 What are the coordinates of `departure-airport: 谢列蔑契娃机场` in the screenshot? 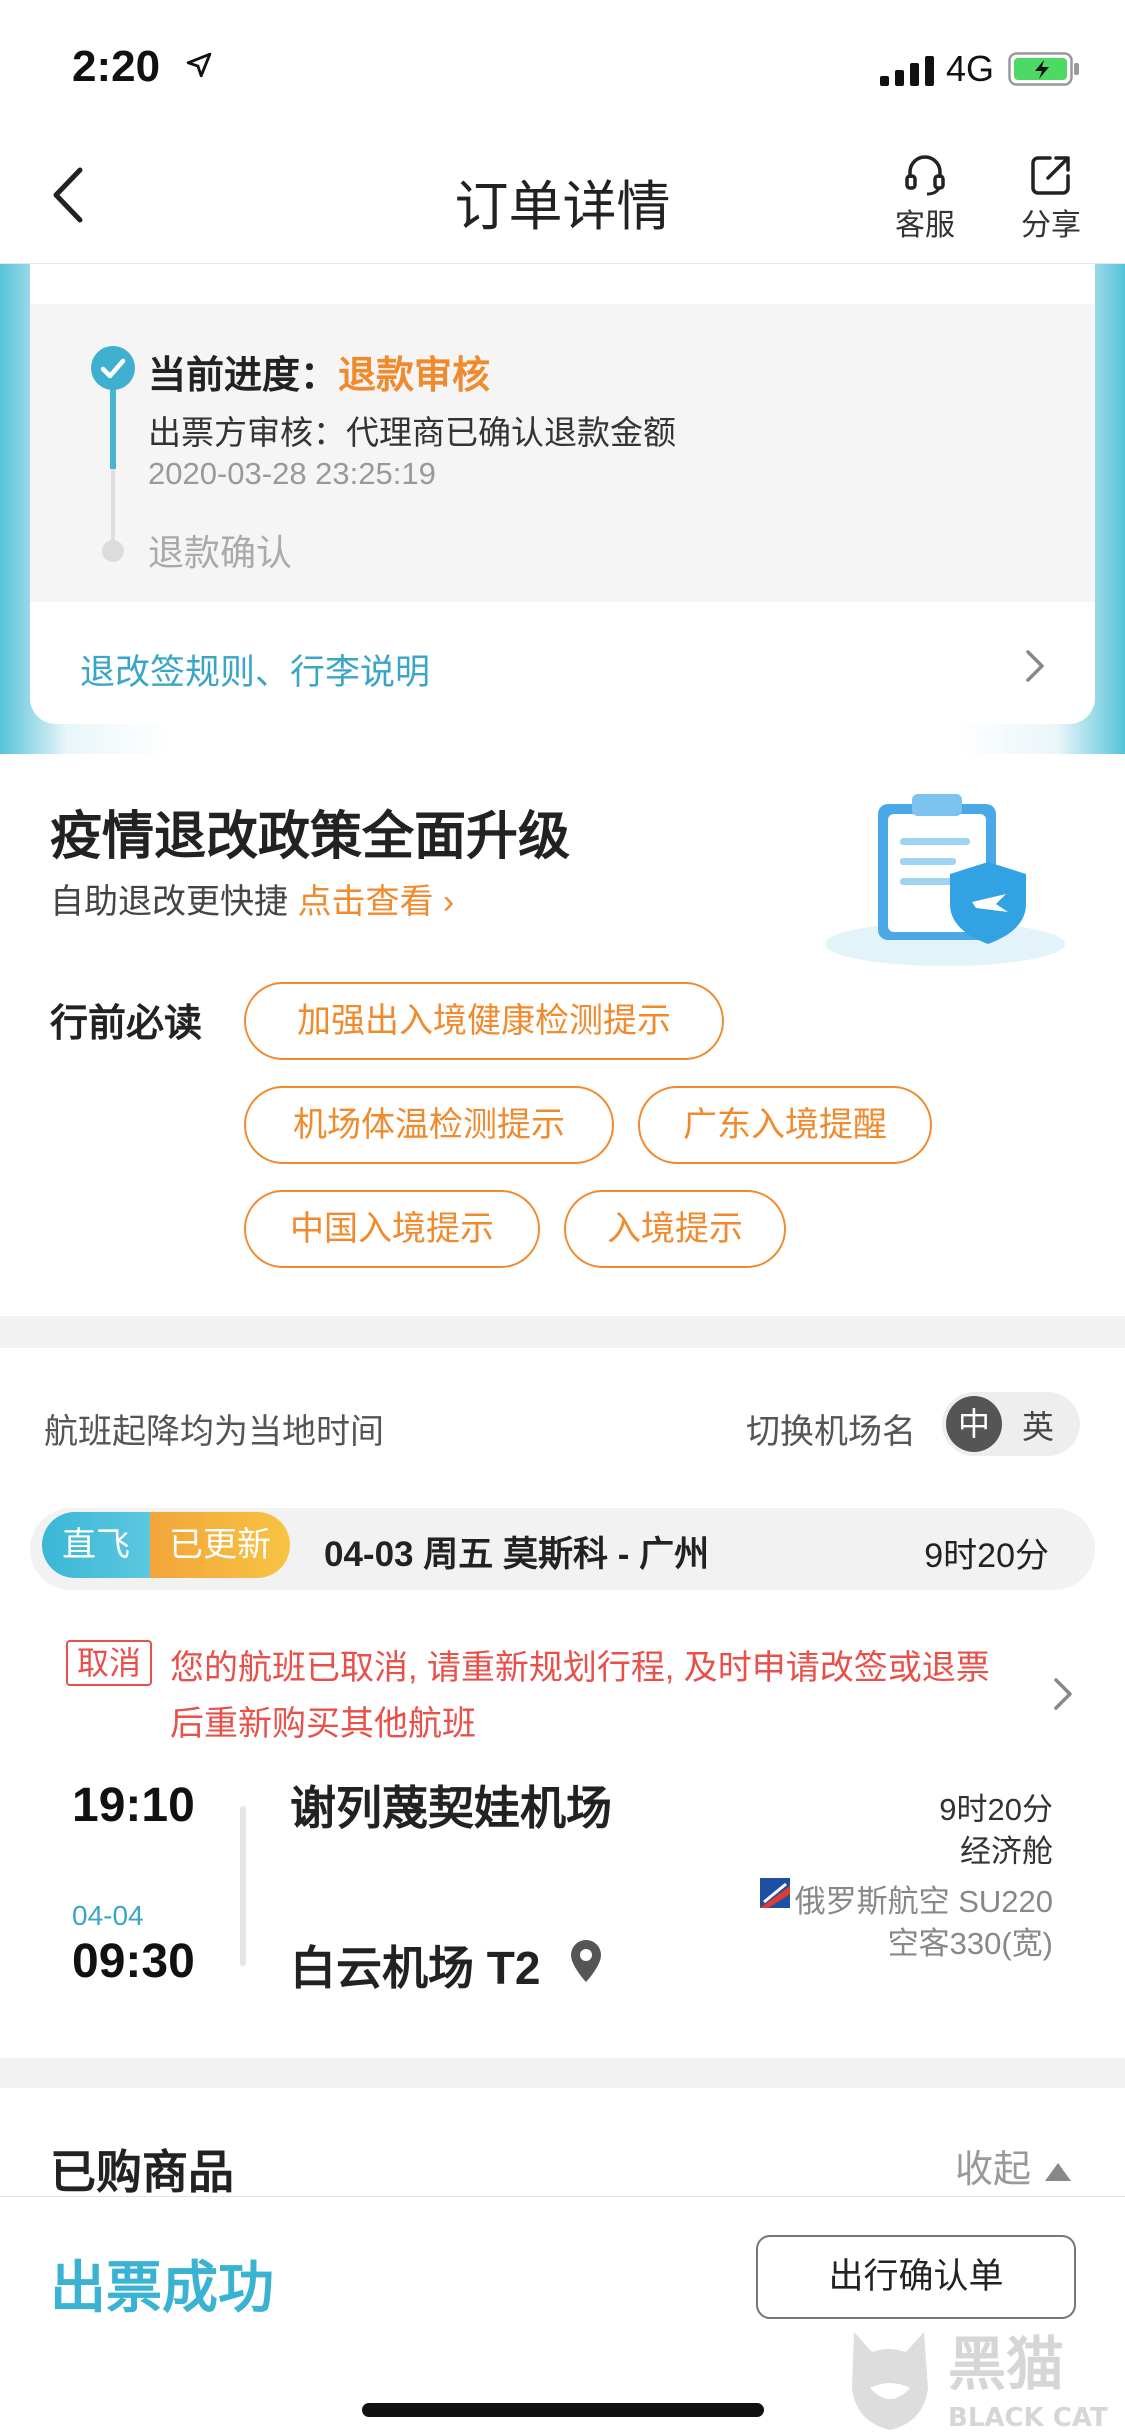 It's located at (451, 1808).